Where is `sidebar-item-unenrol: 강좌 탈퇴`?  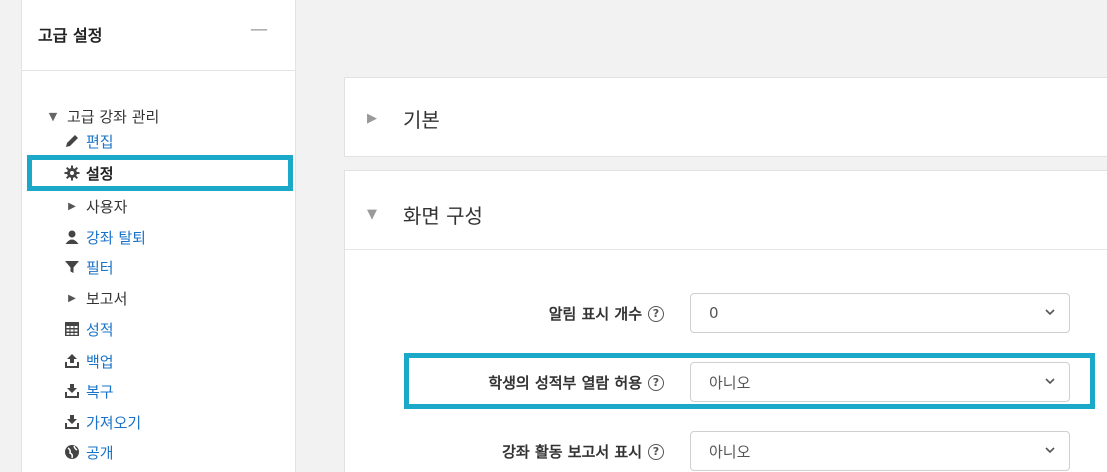
sidebar-item-unenrol: 강좌 탈퇴 is located at coordinates (104, 237).